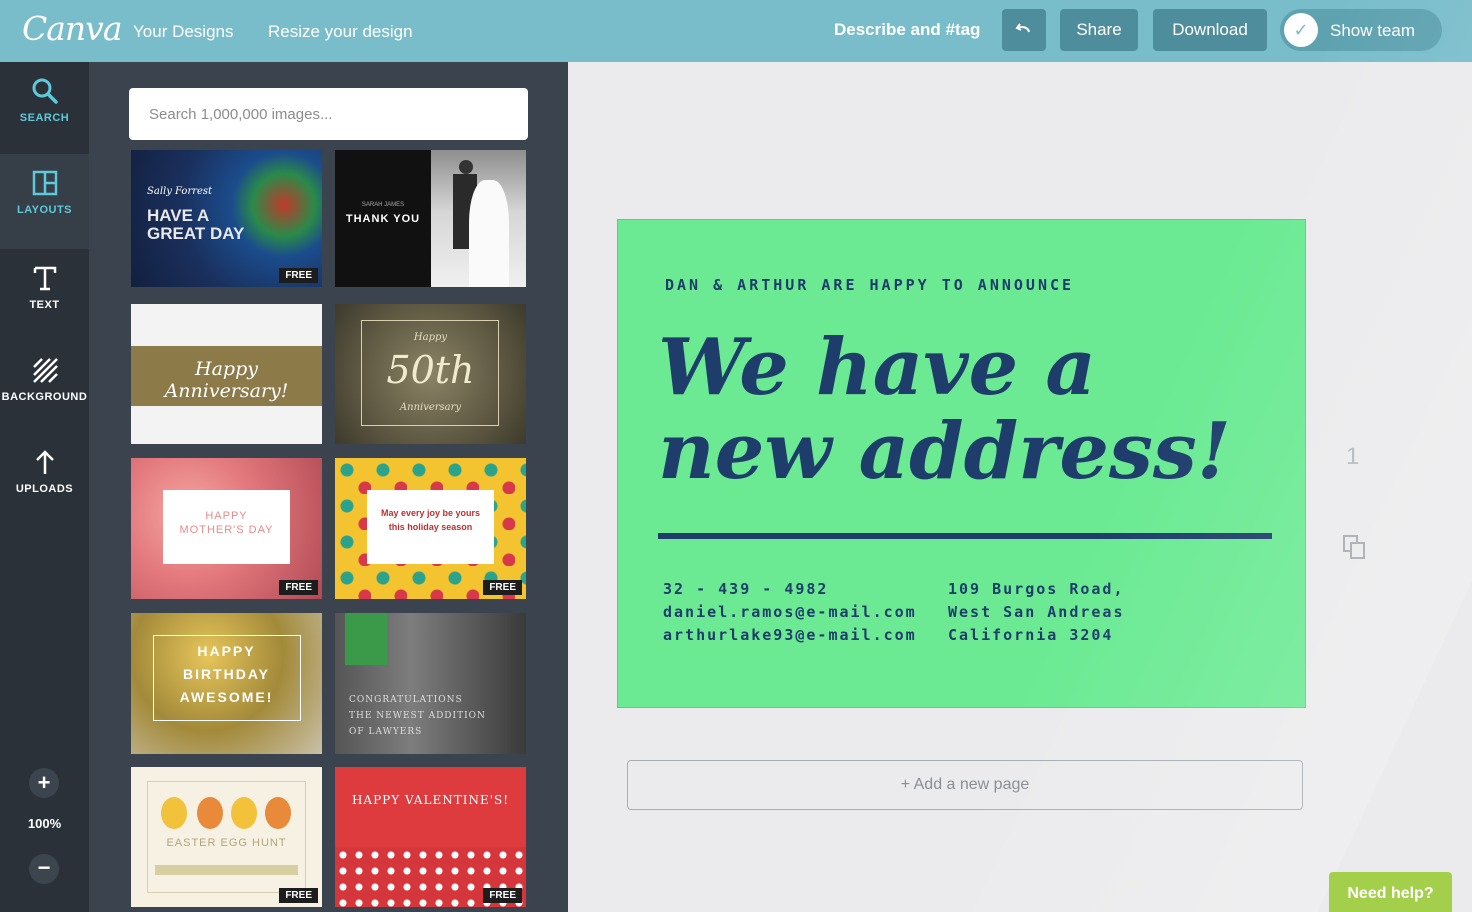 The image size is (1472, 912). What do you see at coordinates (340, 32) in the screenshot?
I see `resize-design-link: Resize your design` at bounding box center [340, 32].